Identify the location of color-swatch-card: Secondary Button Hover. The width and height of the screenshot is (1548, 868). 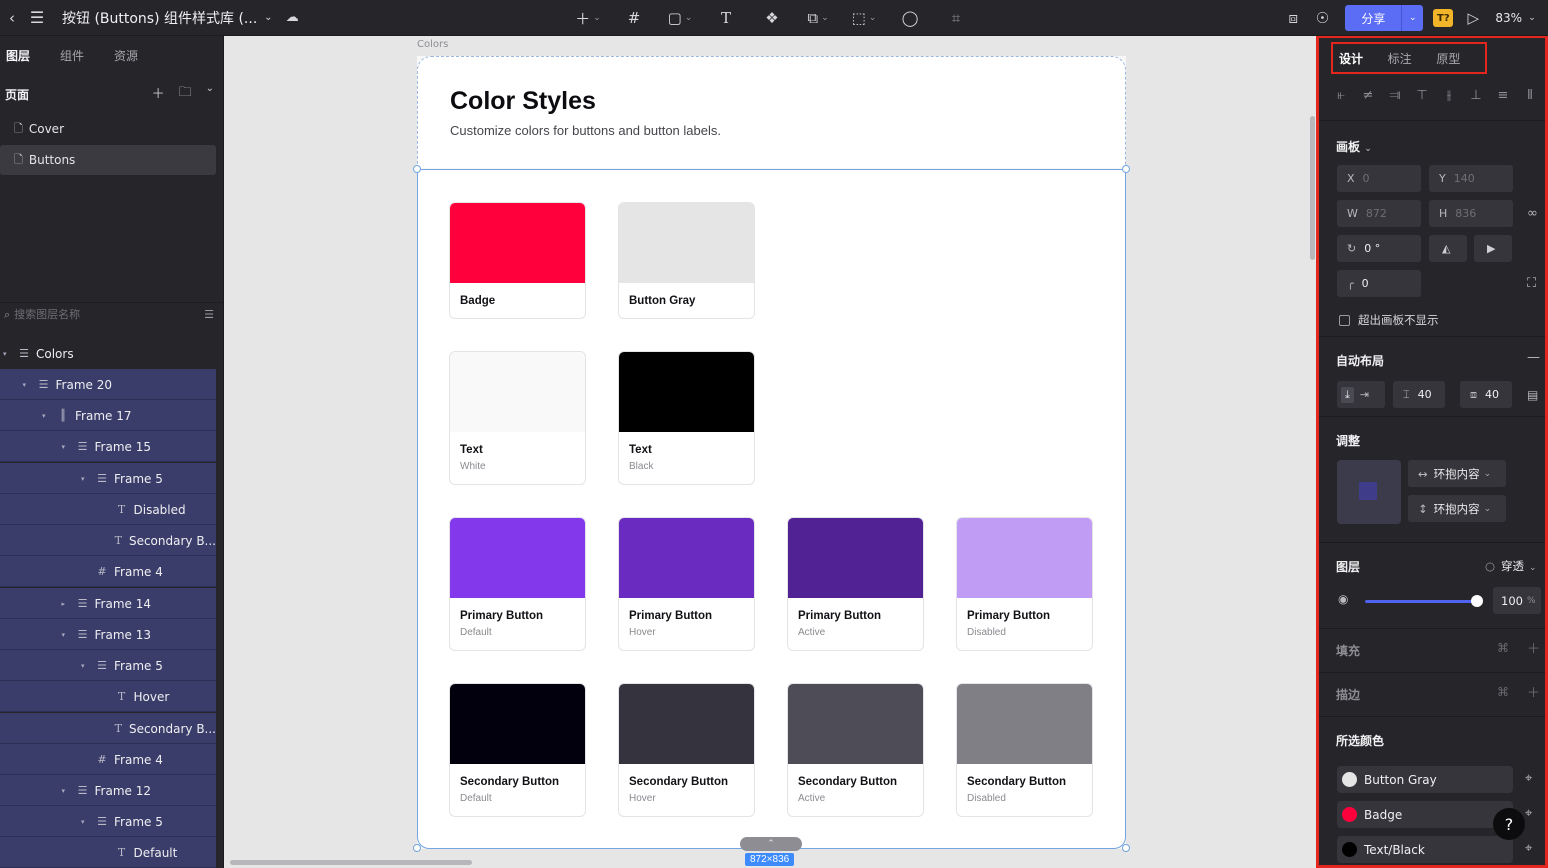
(686, 750).